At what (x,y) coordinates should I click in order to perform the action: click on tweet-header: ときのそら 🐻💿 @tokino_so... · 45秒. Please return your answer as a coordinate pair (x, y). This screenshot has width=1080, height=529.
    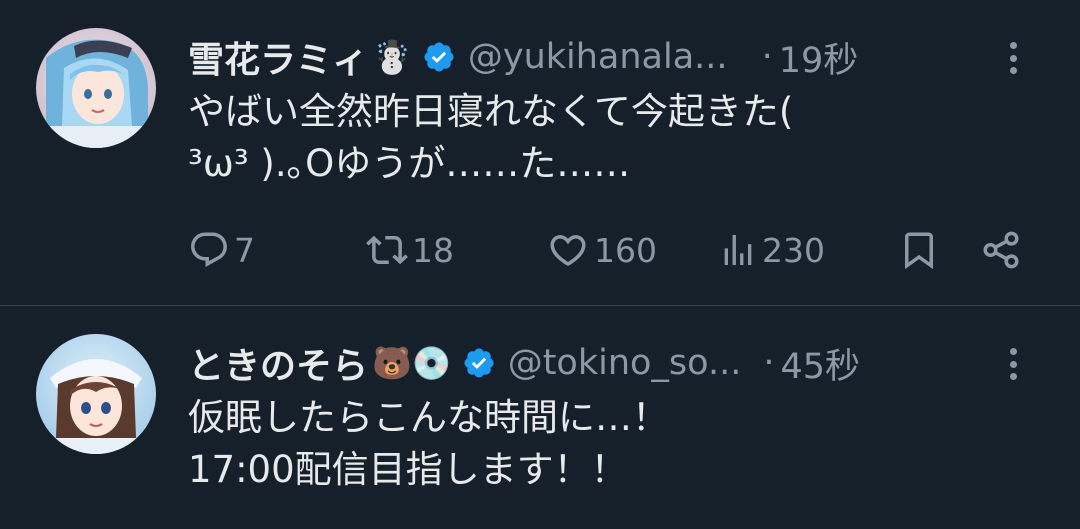
    Looking at the image, I should click on (614, 363).